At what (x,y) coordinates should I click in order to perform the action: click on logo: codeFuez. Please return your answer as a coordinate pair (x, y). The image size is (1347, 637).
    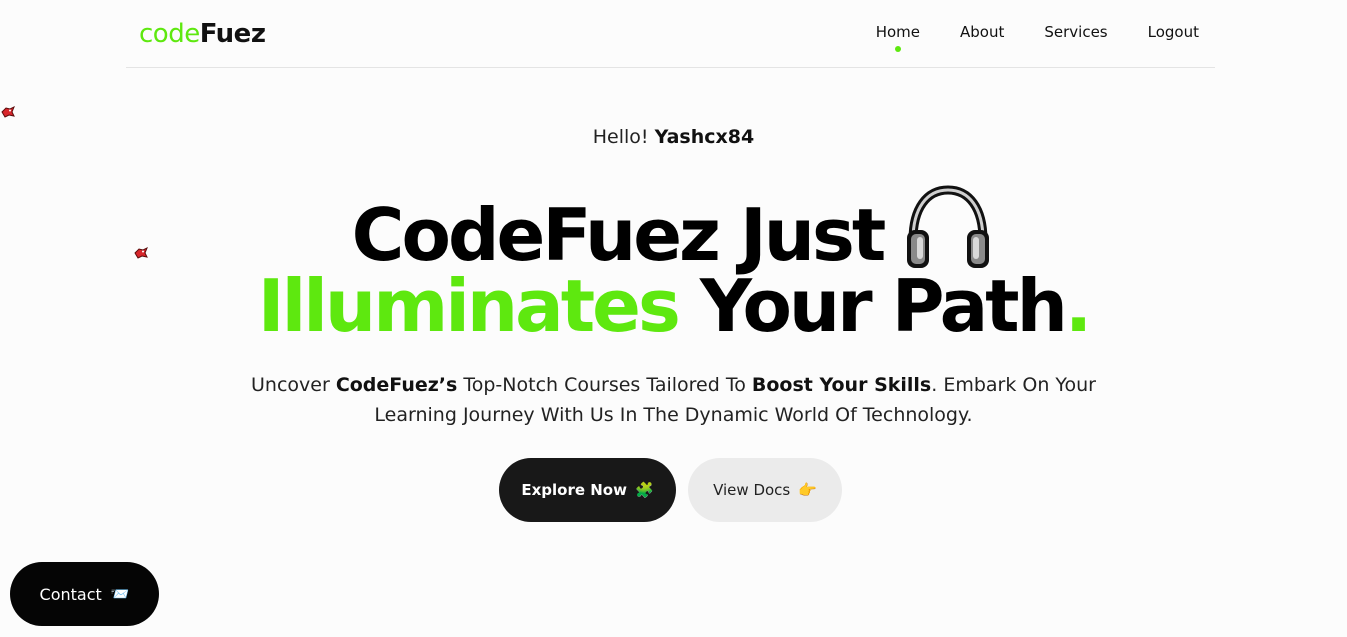
    Looking at the image, I should click on (202, 34).